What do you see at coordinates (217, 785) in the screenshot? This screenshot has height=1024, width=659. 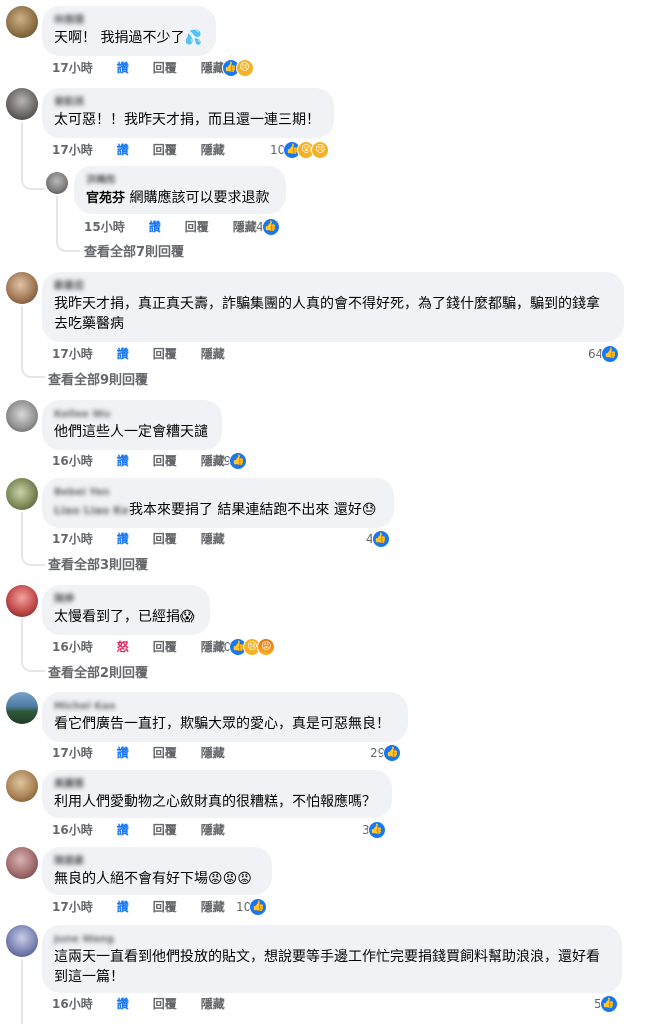 I see `commenter-name: 黃麗雲` at bounding box center [217, 785].